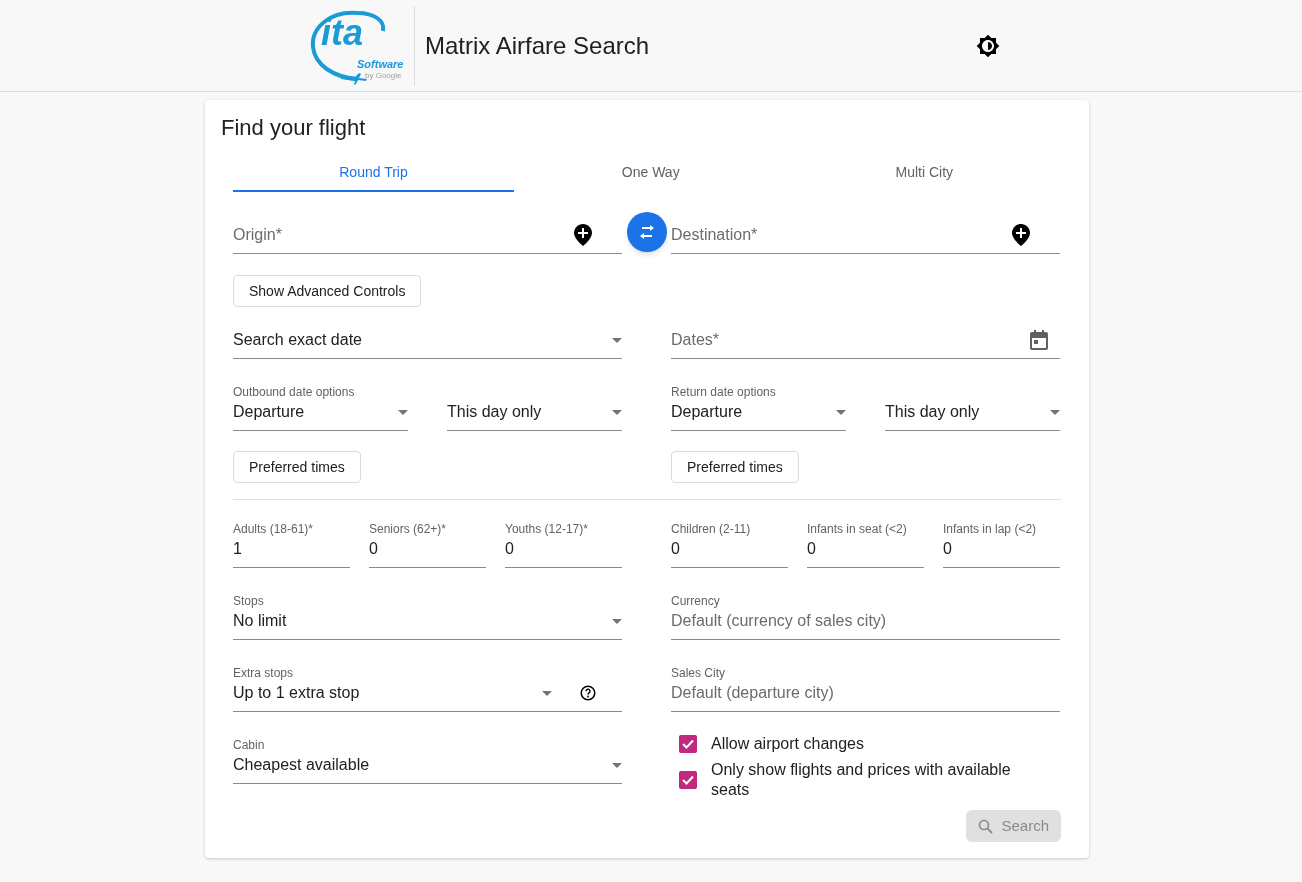 Image resolution: width=1302 pixels, height=882 pixels. I want to click on sales-city-field: Sales City Default (departure city), so click(865, 688).